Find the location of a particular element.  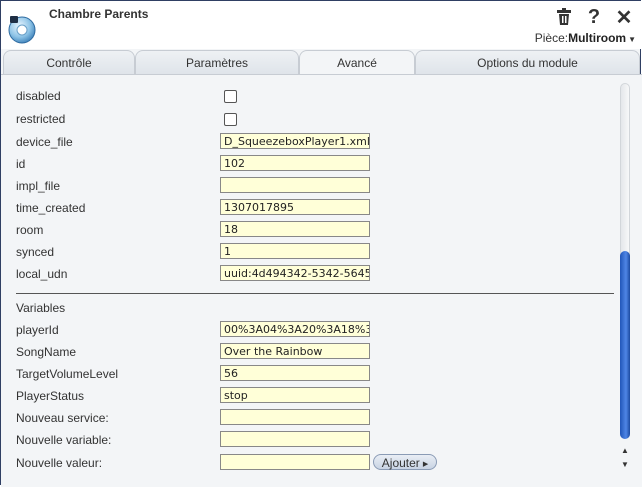

new-service-label: Nouveau service: is located at coordinates (62, 418).